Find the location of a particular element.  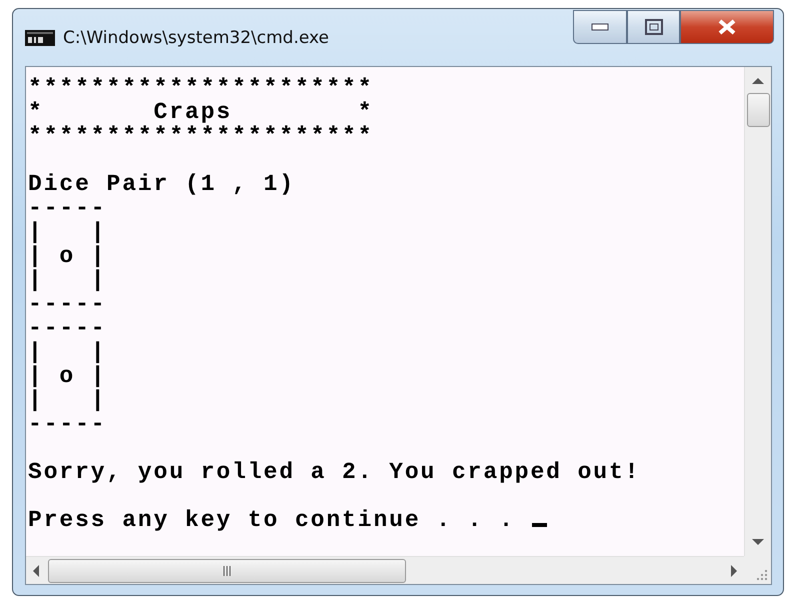

maximize-icon is located at coordinates (653, 27).